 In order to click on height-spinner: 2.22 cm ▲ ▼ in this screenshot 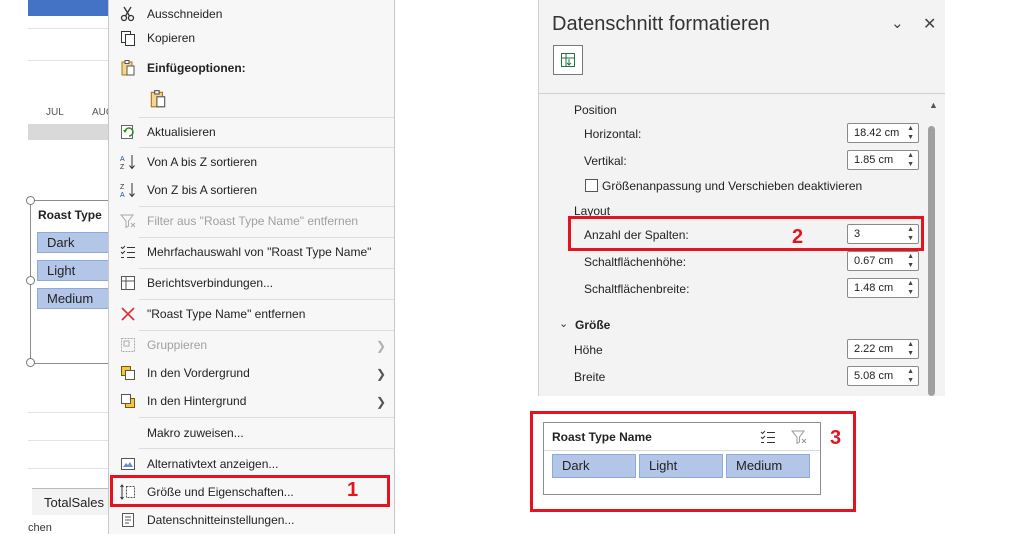, I will do `click(883, 349)`.